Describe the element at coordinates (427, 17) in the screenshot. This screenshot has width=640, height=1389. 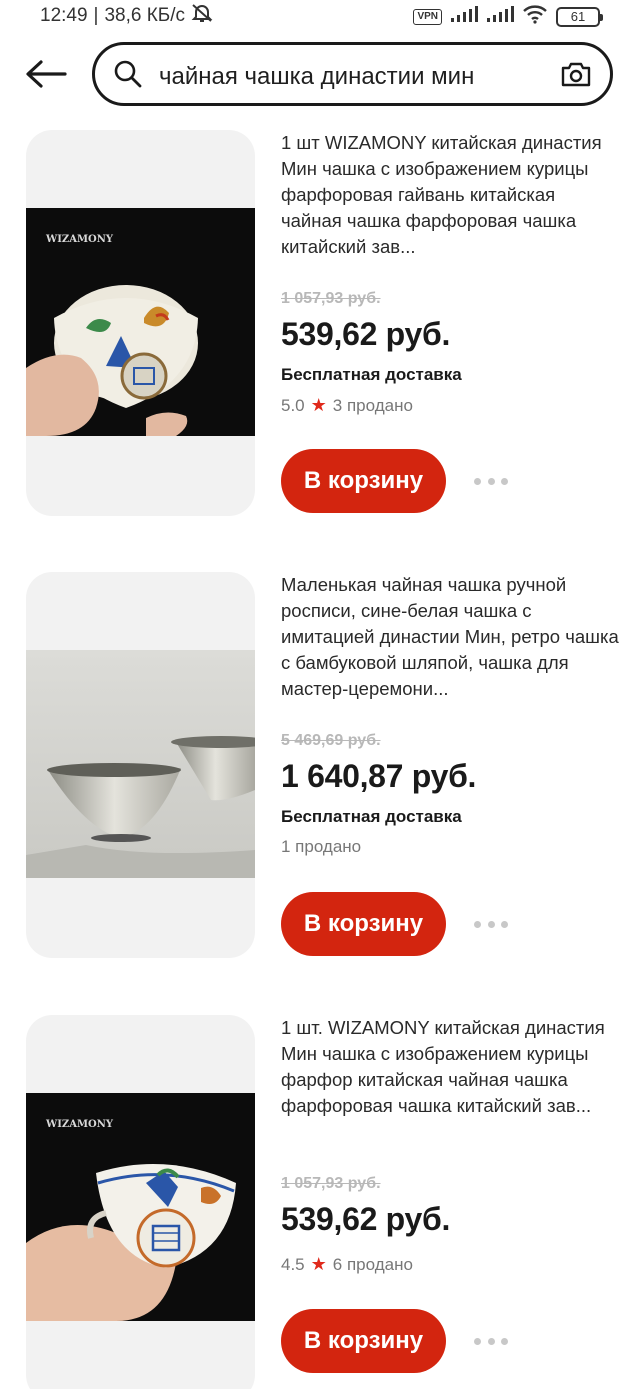
I see `vpn-icon: VPN` at that location.